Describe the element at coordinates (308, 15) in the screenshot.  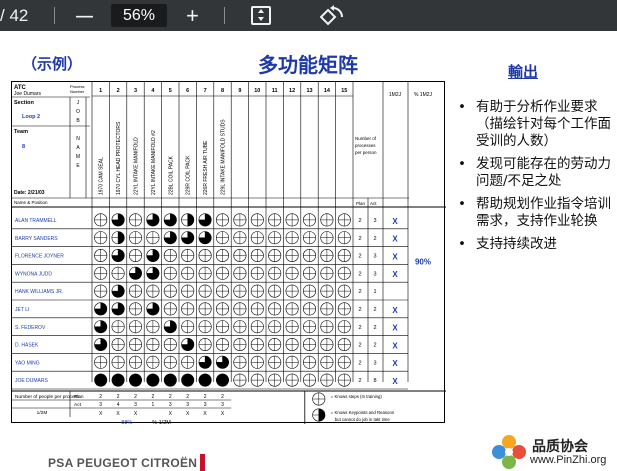
I see `pdf-toolbar: / 42 — 56% +` at that location.